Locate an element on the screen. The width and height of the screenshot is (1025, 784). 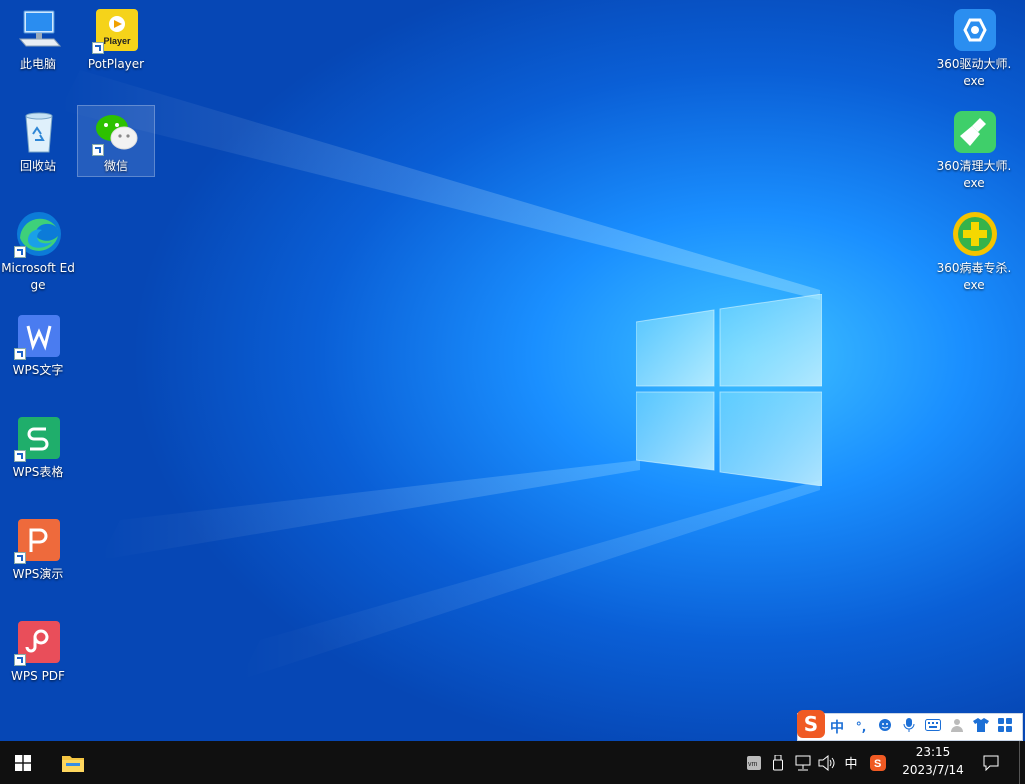
ime-toolbox-grid-icon is located at coordinates (1005, 727).